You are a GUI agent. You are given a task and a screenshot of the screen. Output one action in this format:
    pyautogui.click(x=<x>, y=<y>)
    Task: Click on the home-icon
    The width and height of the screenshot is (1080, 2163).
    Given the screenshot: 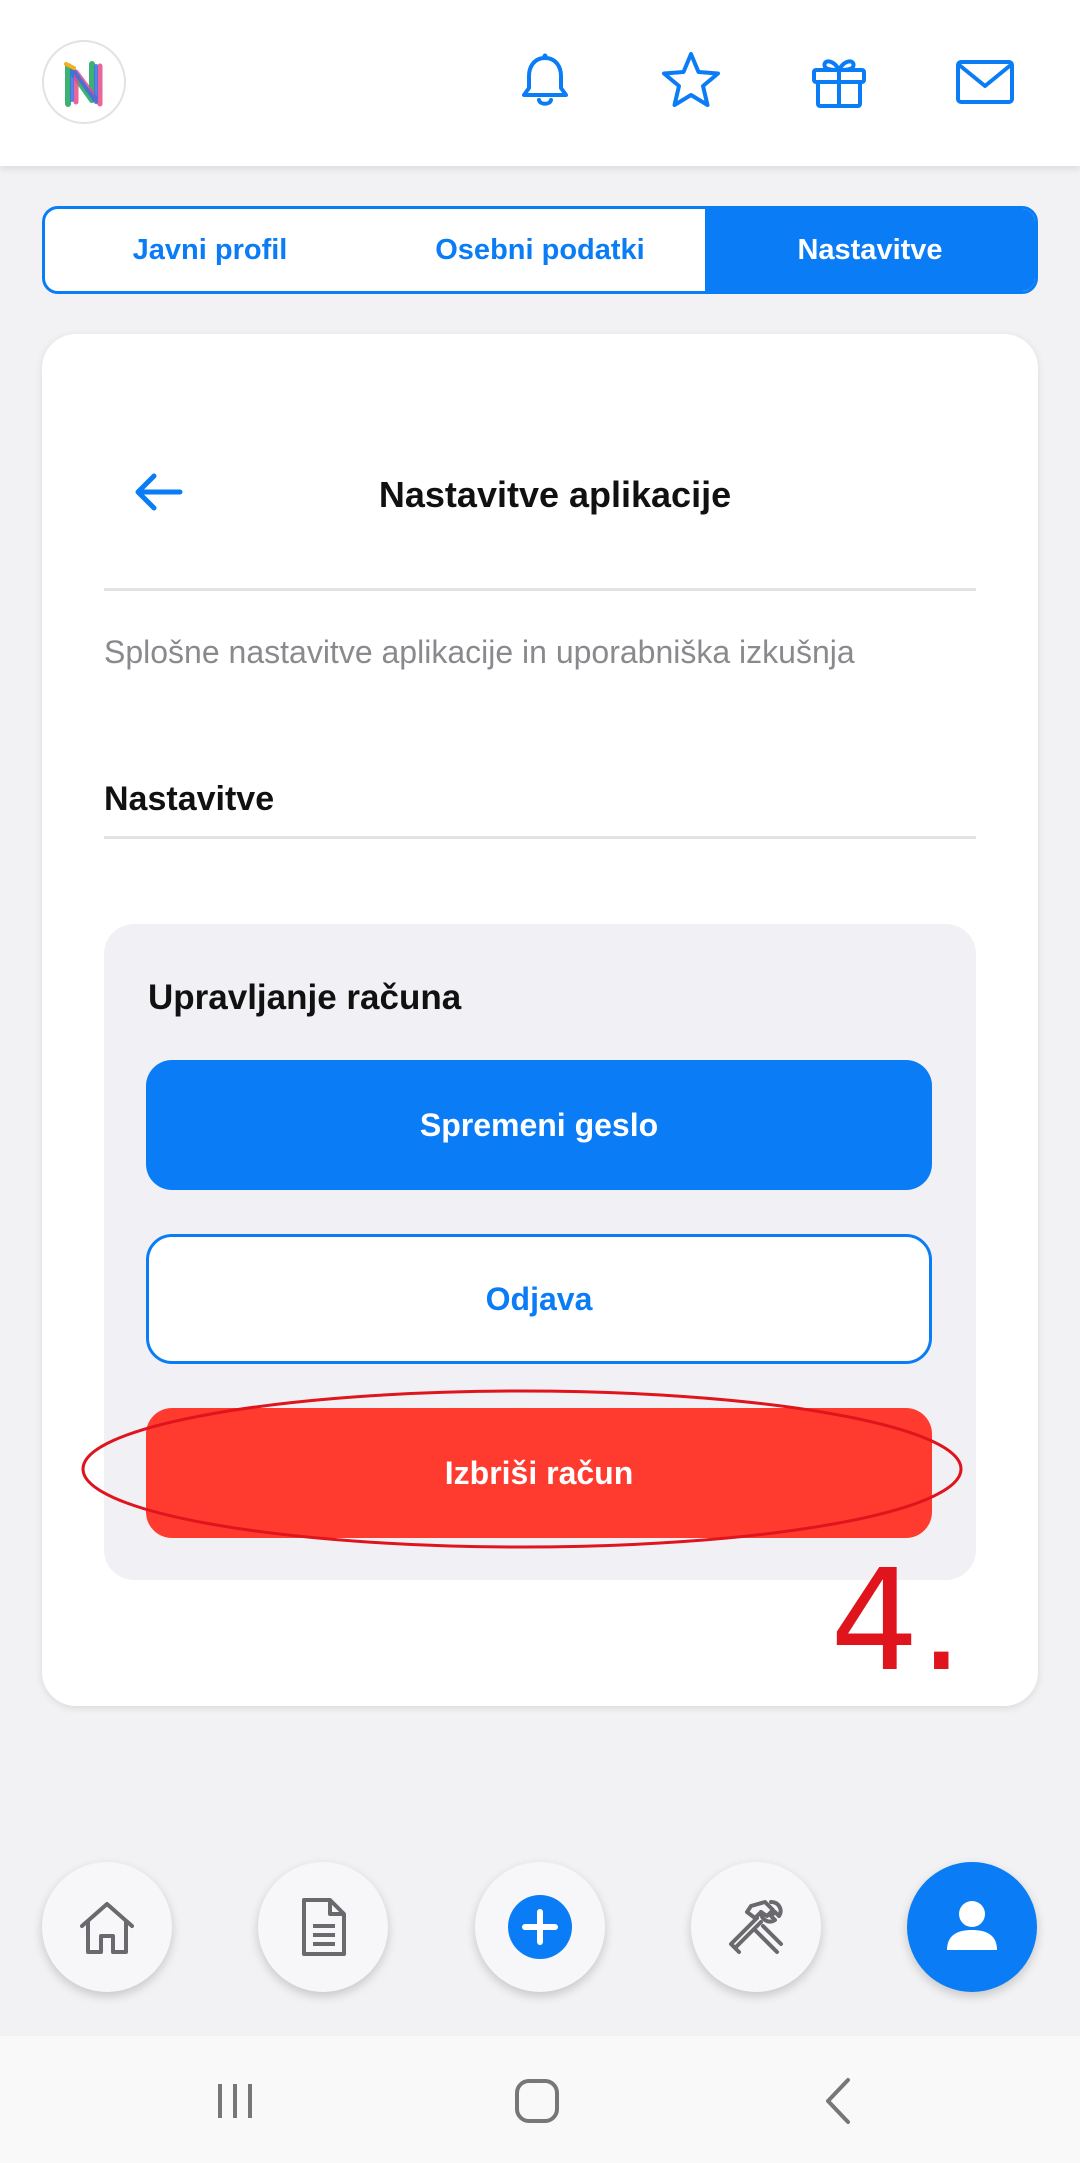 What is the action you would take?
    pyautogui.click(x=107, y=1928)
    